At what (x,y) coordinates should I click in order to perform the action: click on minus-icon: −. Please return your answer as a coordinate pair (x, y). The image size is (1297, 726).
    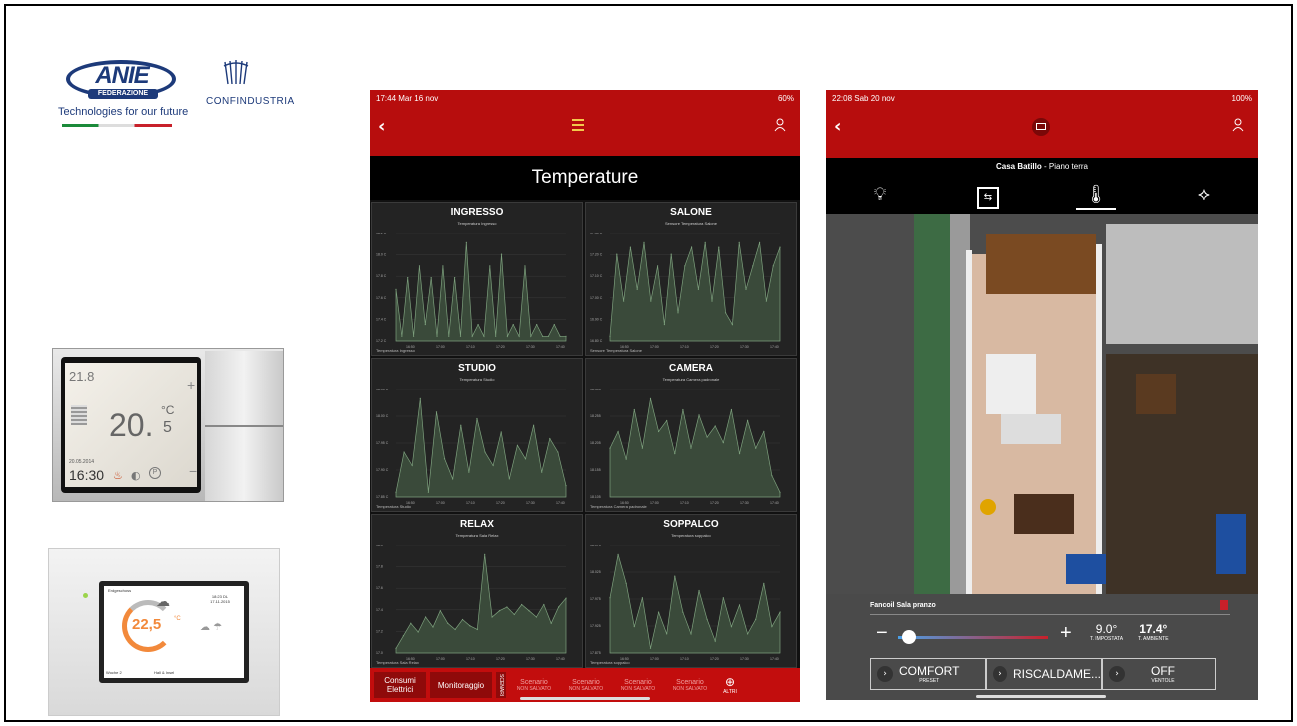
    Looking at the image, I should click on (193, 471).